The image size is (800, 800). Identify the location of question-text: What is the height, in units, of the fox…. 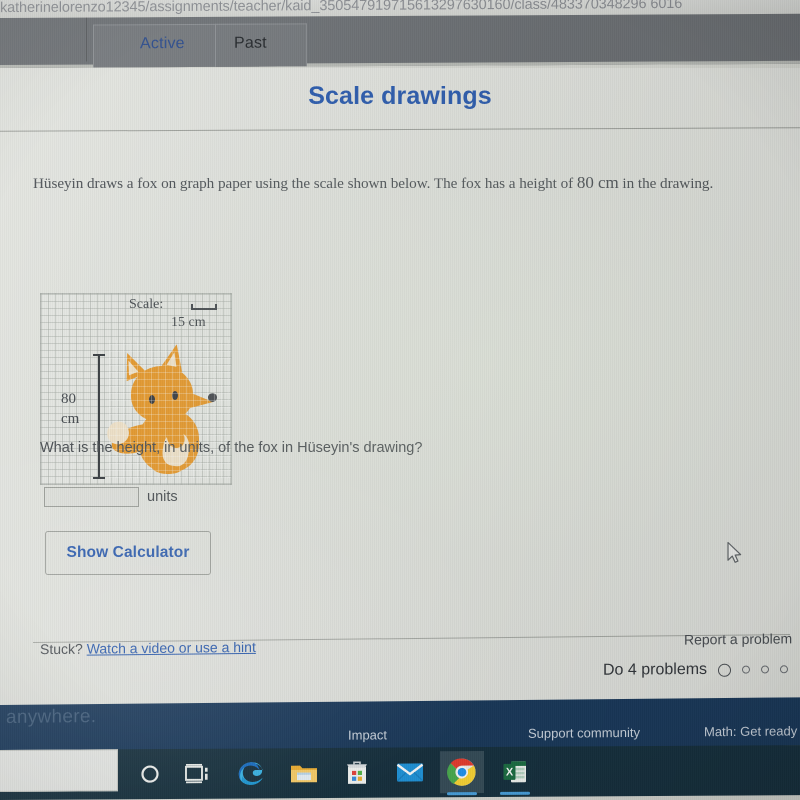
(231, 448).